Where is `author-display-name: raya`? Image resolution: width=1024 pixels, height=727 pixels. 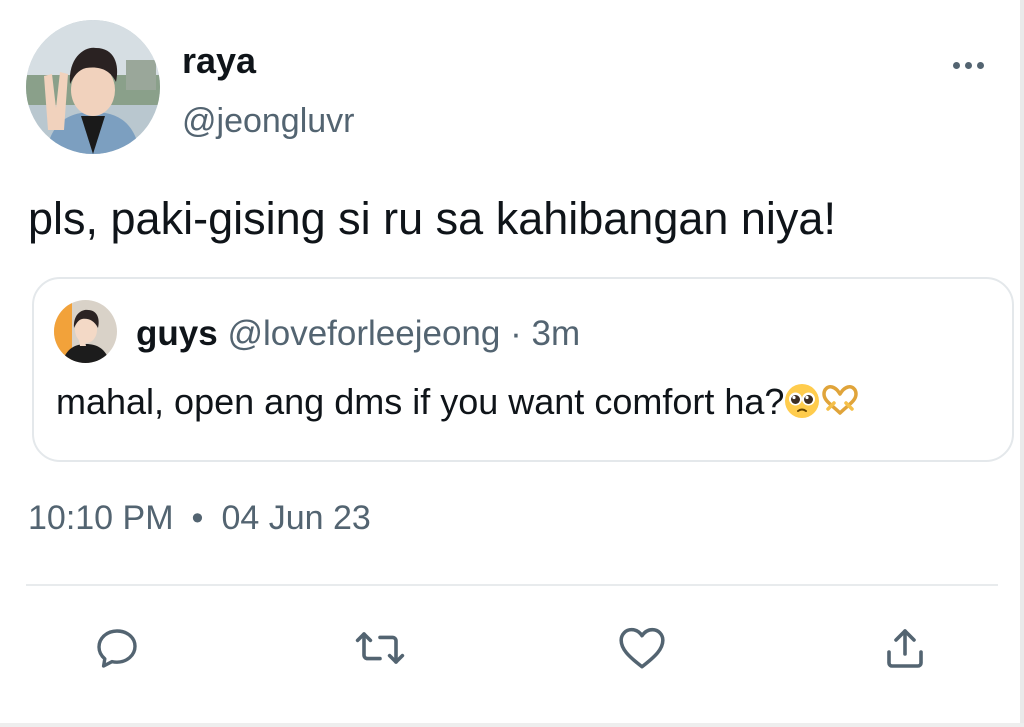
author-display-name: raya is located at coordinates (219, 61).